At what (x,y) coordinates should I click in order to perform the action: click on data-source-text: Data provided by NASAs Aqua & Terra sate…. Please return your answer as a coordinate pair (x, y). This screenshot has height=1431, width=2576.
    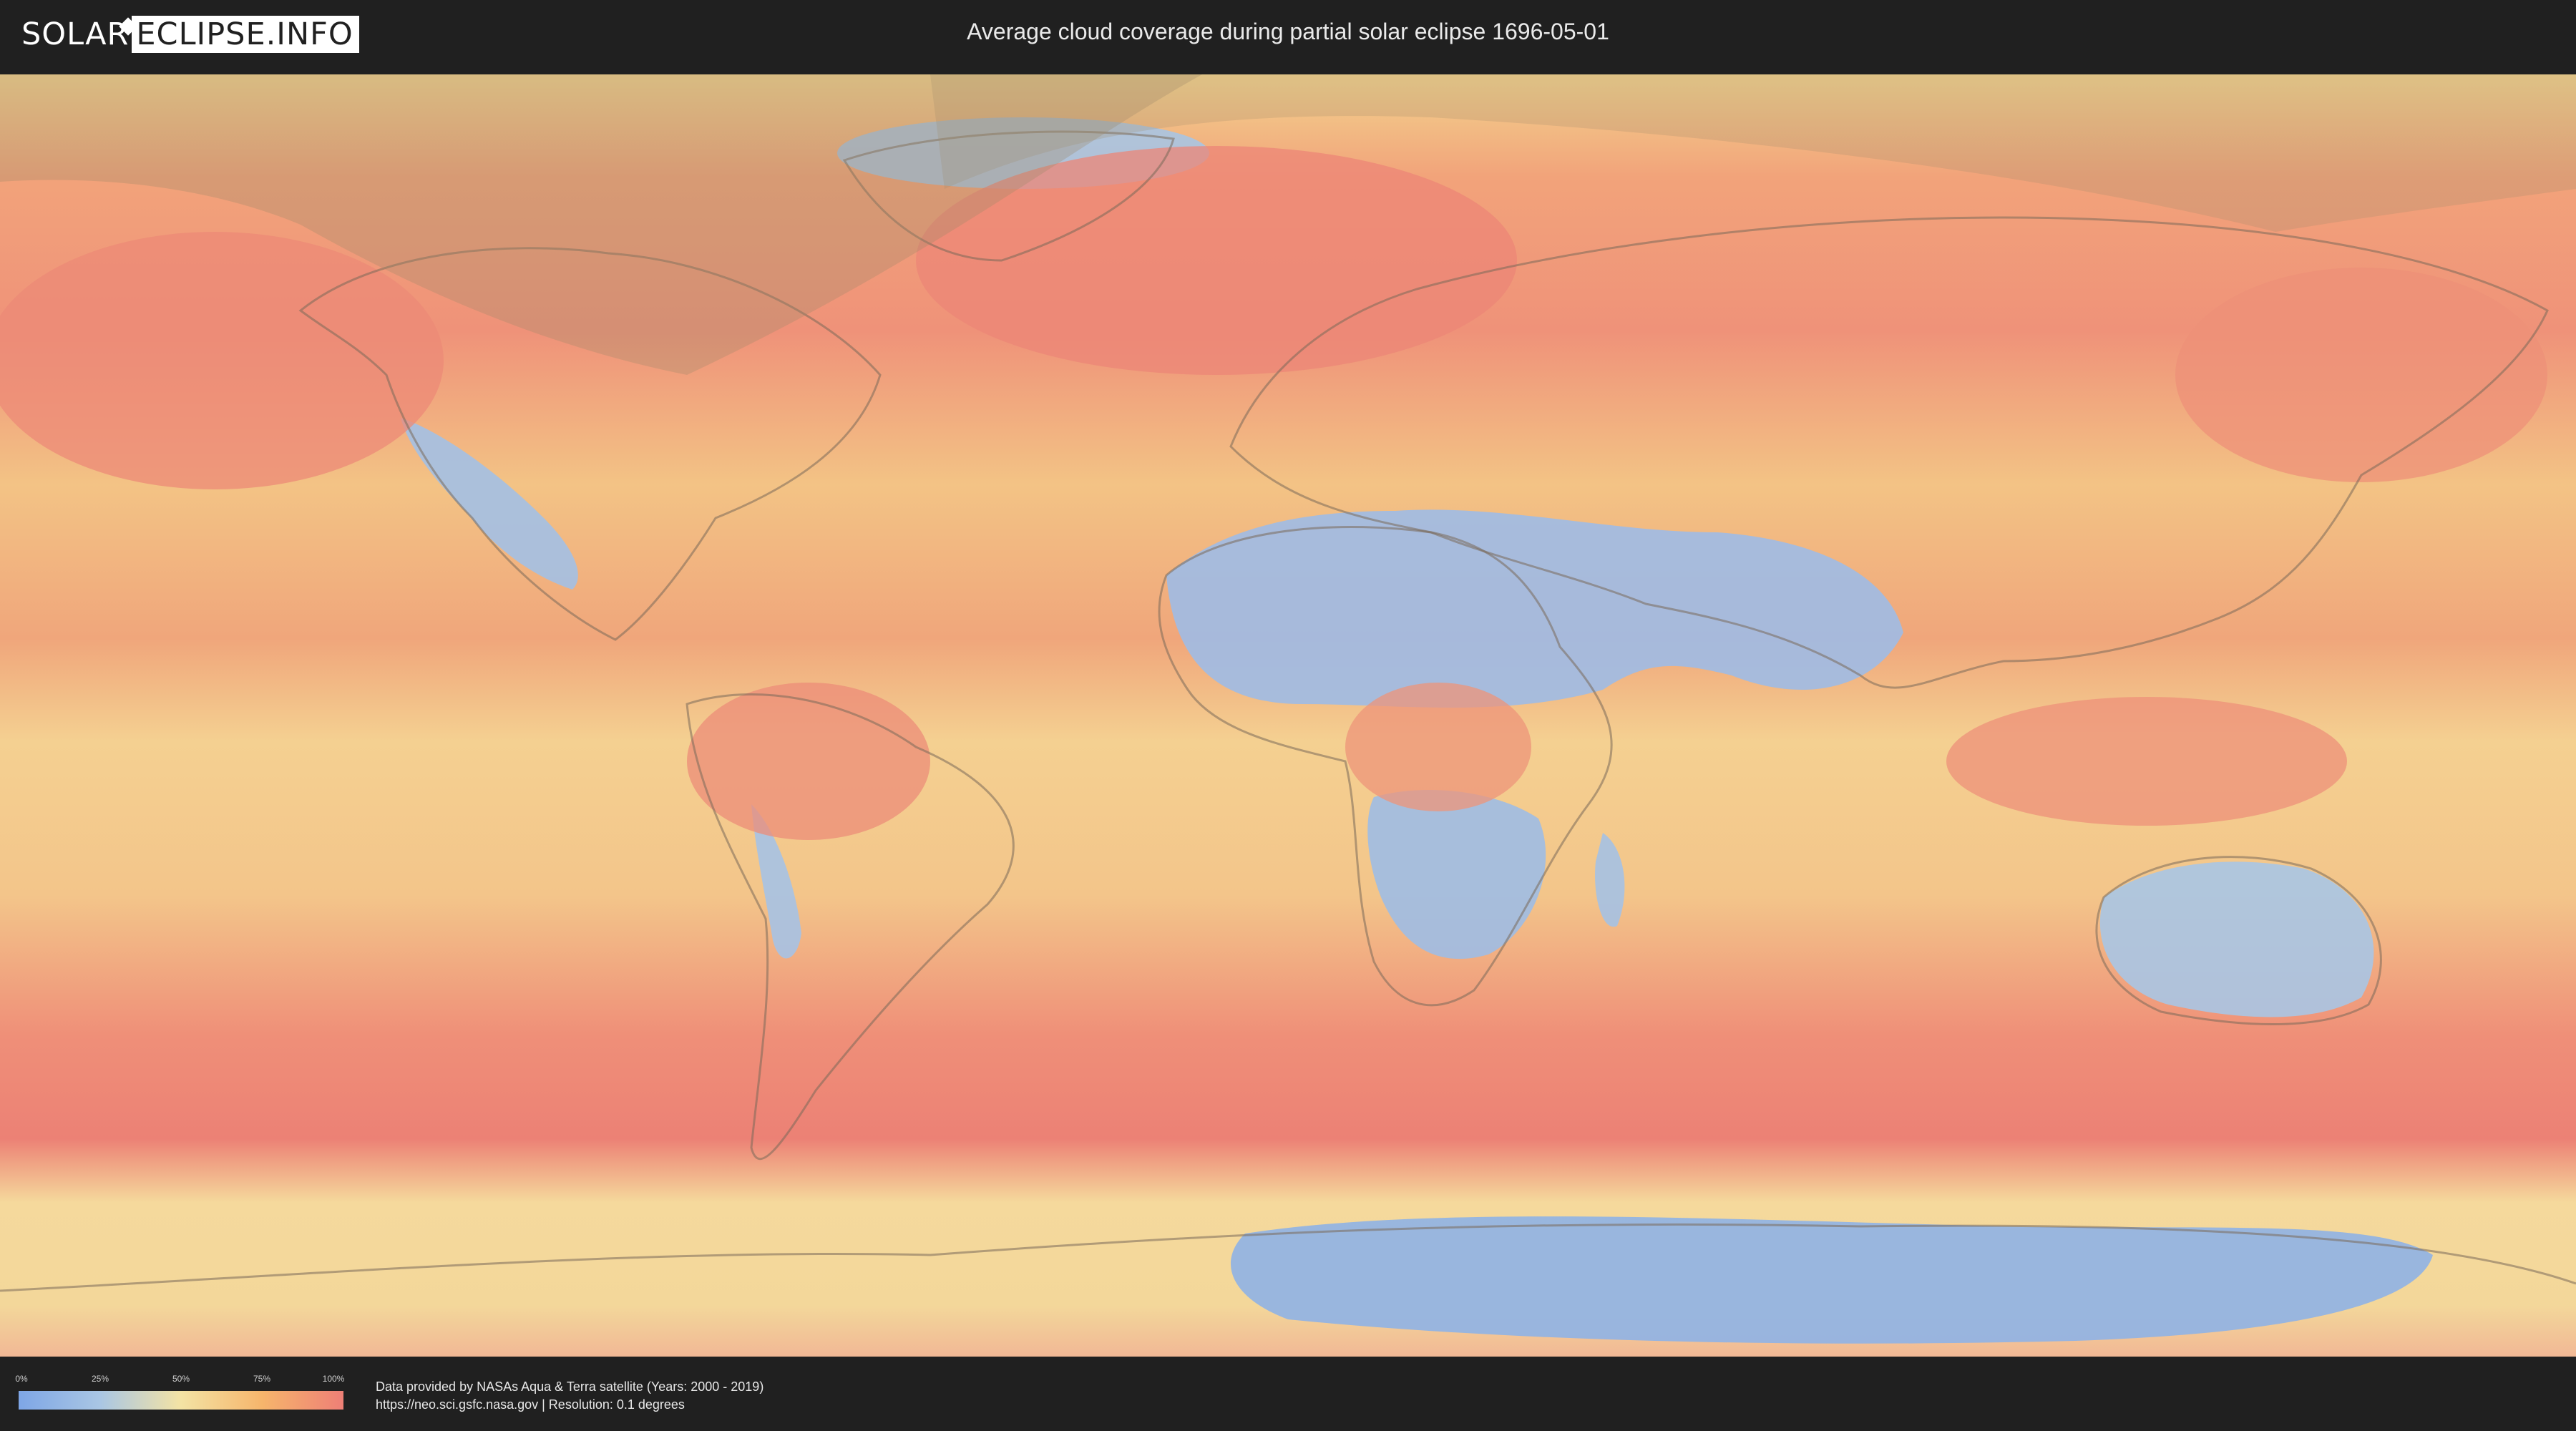
    Looking at the image, I should click on (569, 1396).